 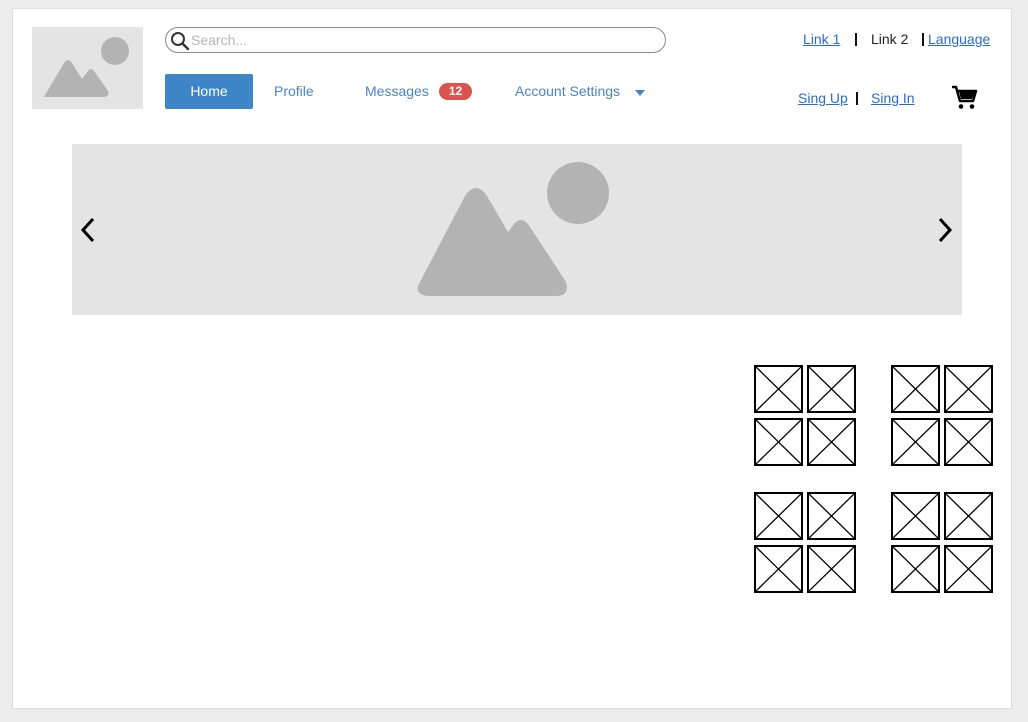 I want to click on cart-icon, so click(x=965, y=100).